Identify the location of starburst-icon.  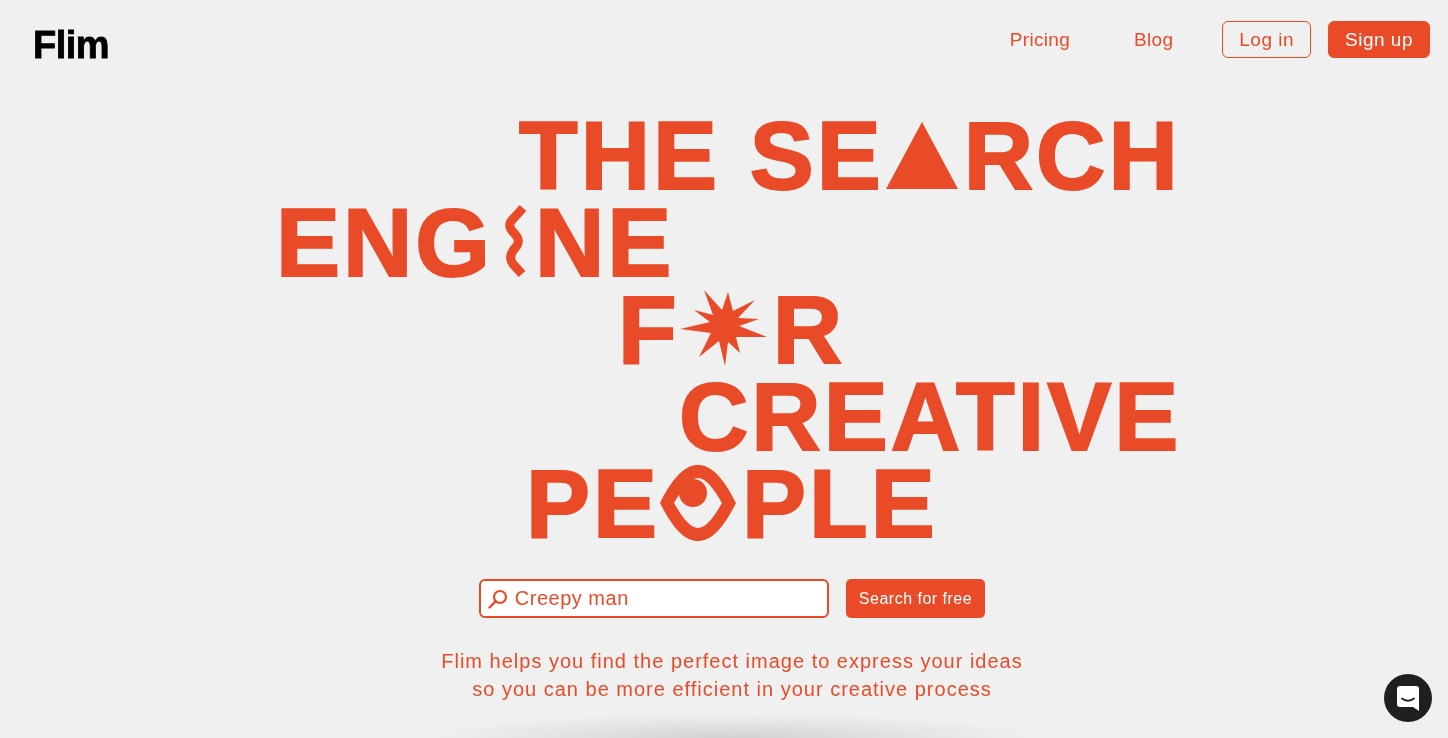
(723, 328).